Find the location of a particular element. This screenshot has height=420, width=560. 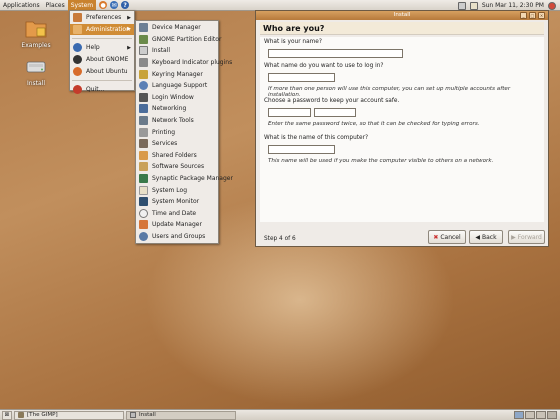

menu-item-about-ubuntu: About Ubuntu is located at coordinates (102, 71).